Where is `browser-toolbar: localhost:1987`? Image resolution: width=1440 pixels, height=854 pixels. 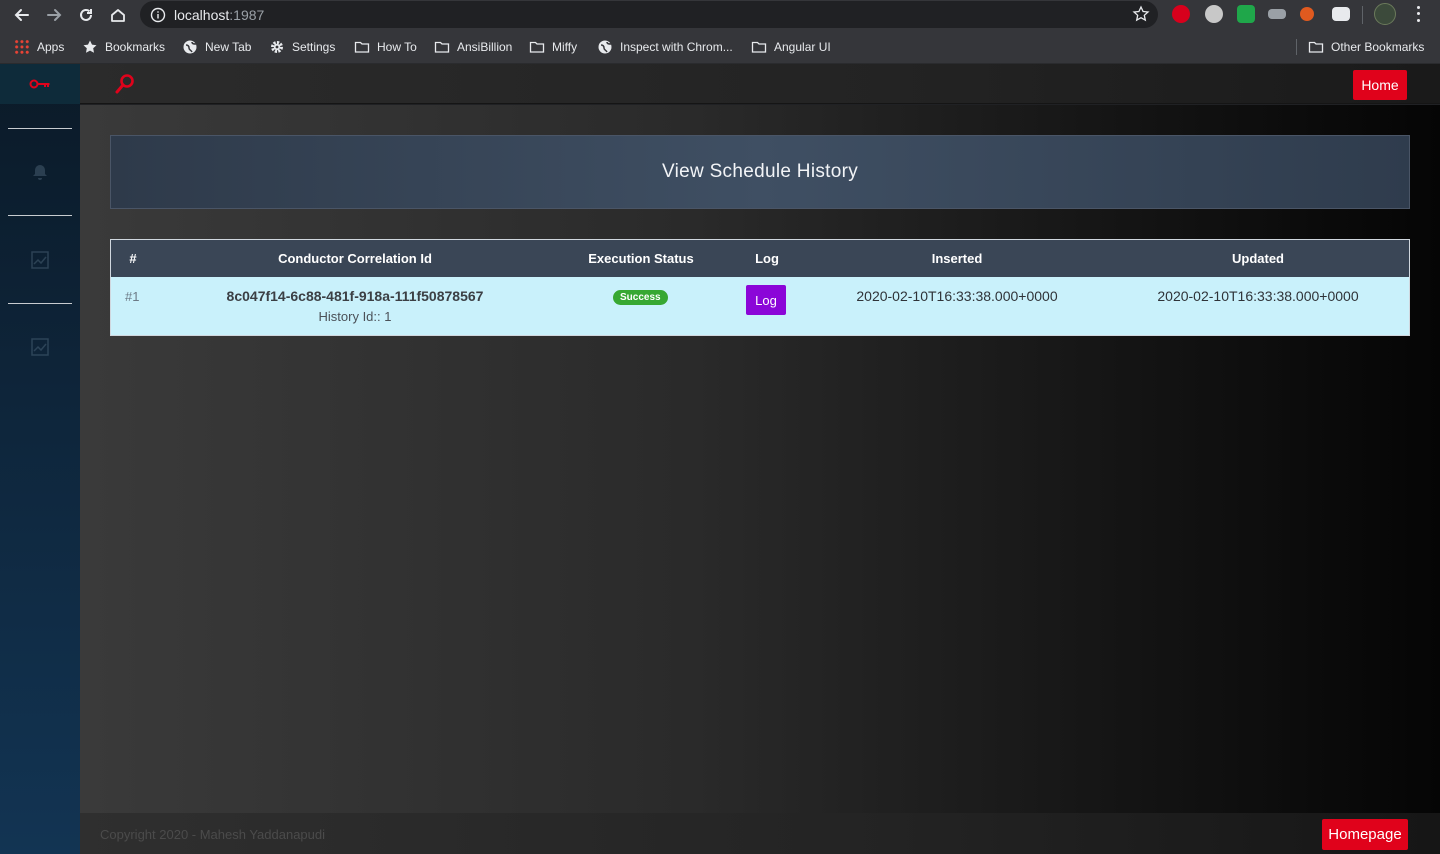
browser-toolbar: localhost:1987 is located at coordinates (720, 15).